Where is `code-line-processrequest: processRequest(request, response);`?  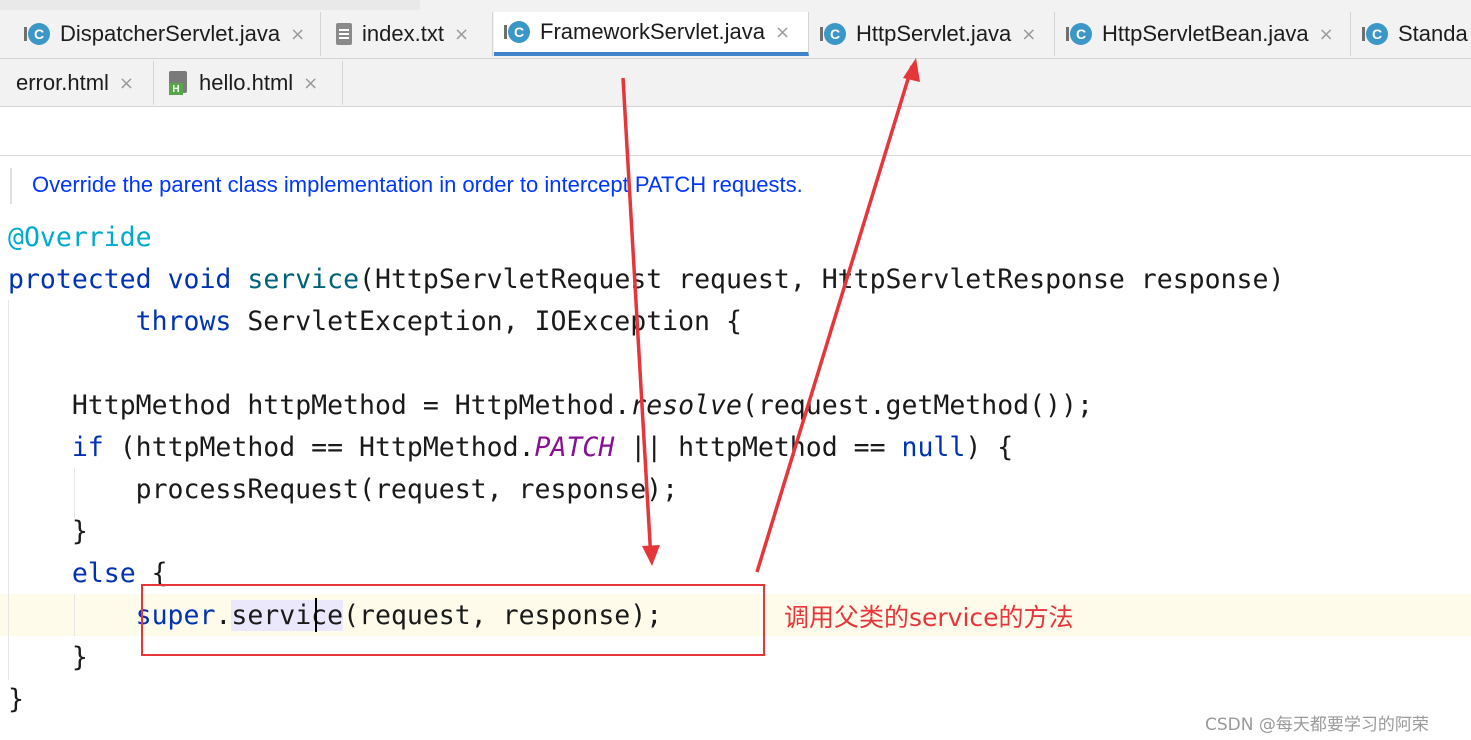
code-line-processrequest: processRequest(request, response); is located at coordinates (407, 489).